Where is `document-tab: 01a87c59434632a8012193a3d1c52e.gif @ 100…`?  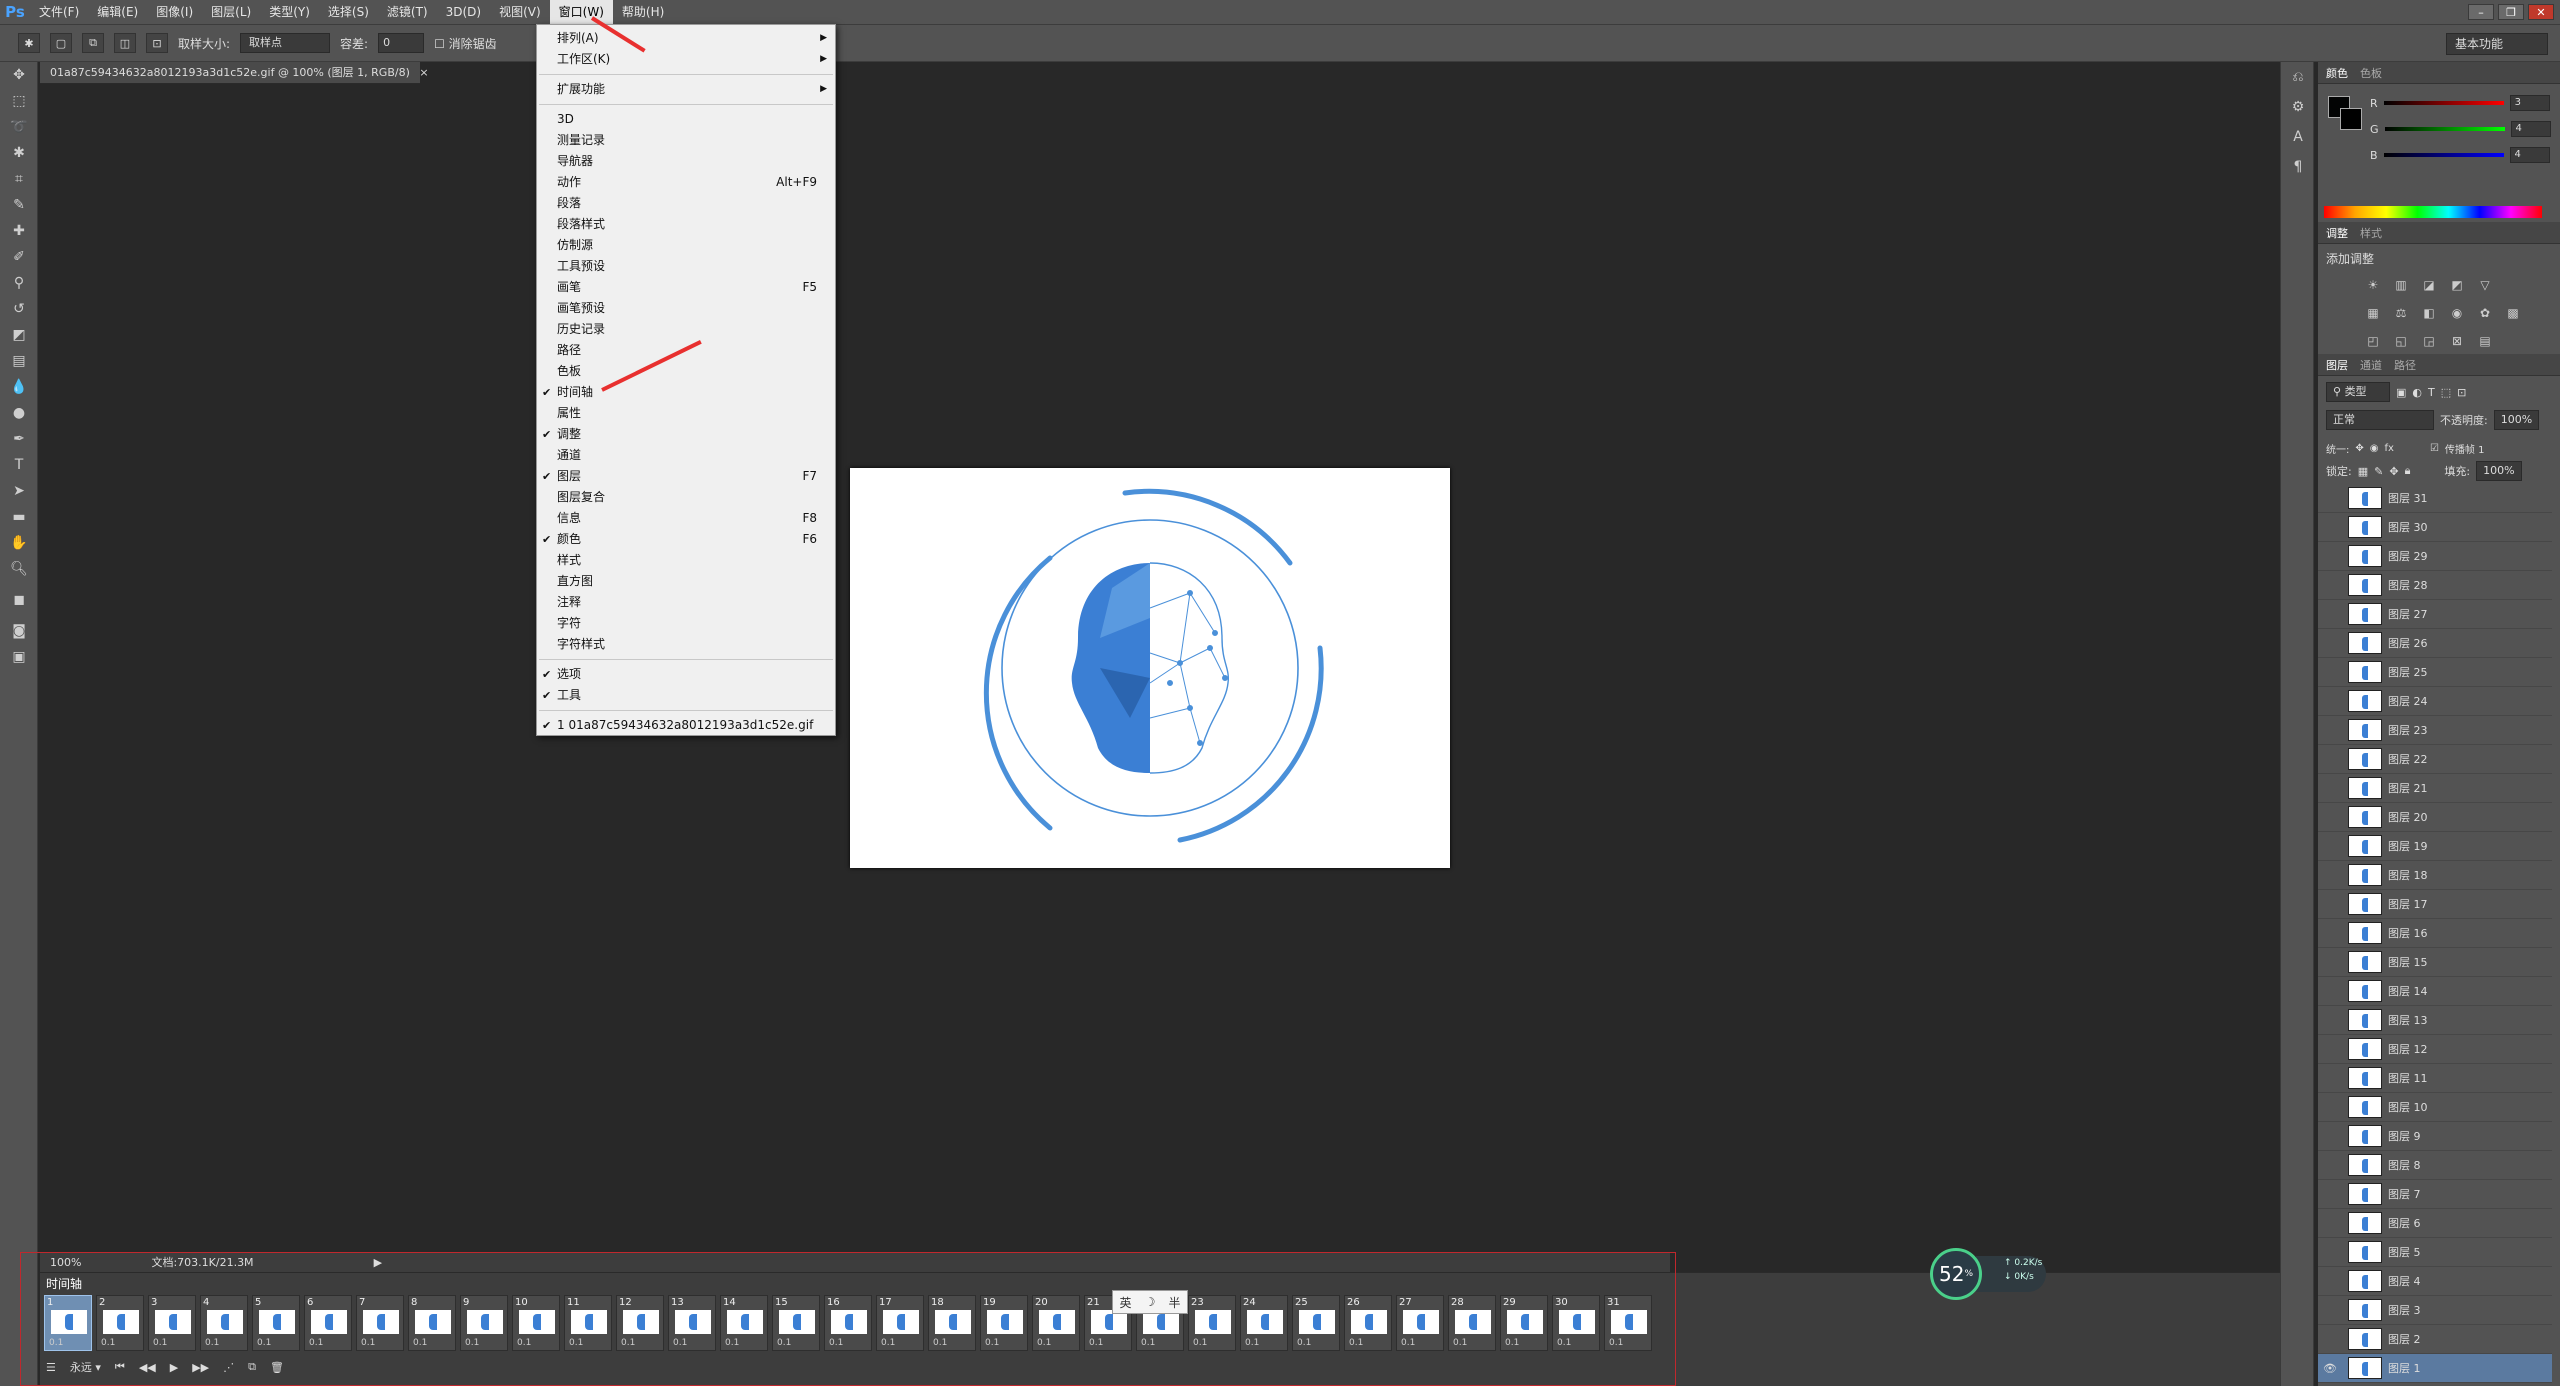
document-tab: 01a87c59434632a8012193a3d1c52e.gif @ 100… is located at coordinates (234, 73).